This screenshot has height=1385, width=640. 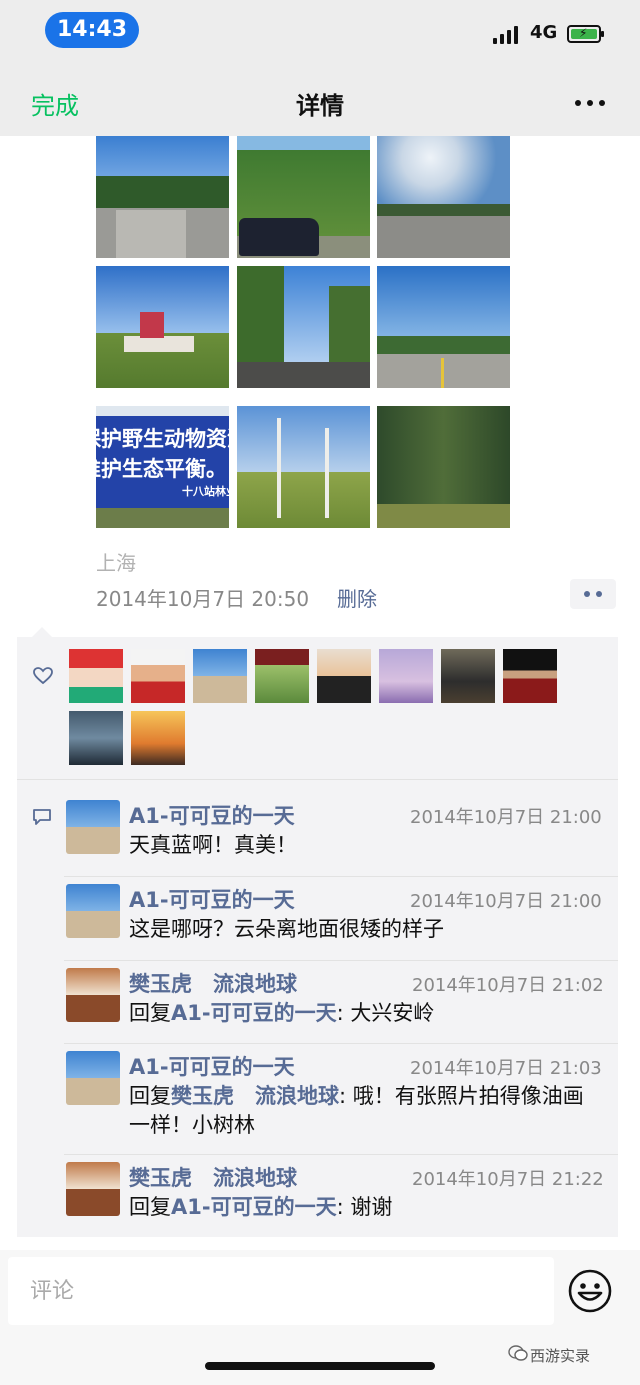 I want to click on photo-wildlife-sign: 保护野生动物资源 维护生态平衡。 十八站林业, so click(x=162, y=467).